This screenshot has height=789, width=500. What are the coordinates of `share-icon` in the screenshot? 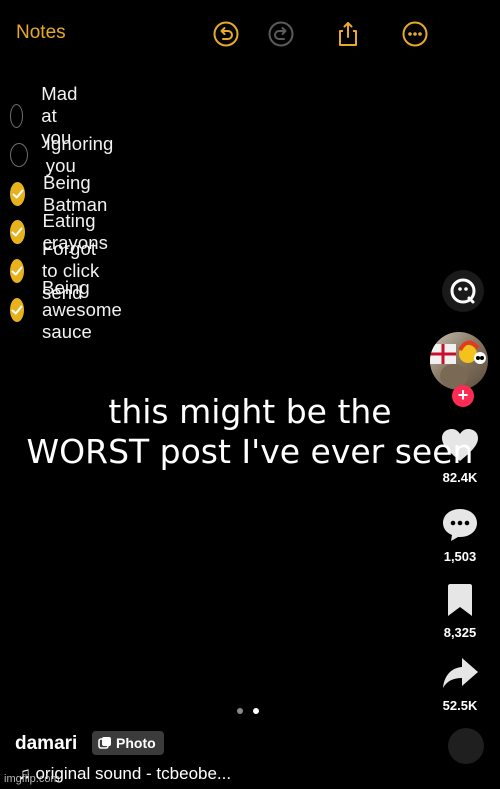 It's located at (348, 34).